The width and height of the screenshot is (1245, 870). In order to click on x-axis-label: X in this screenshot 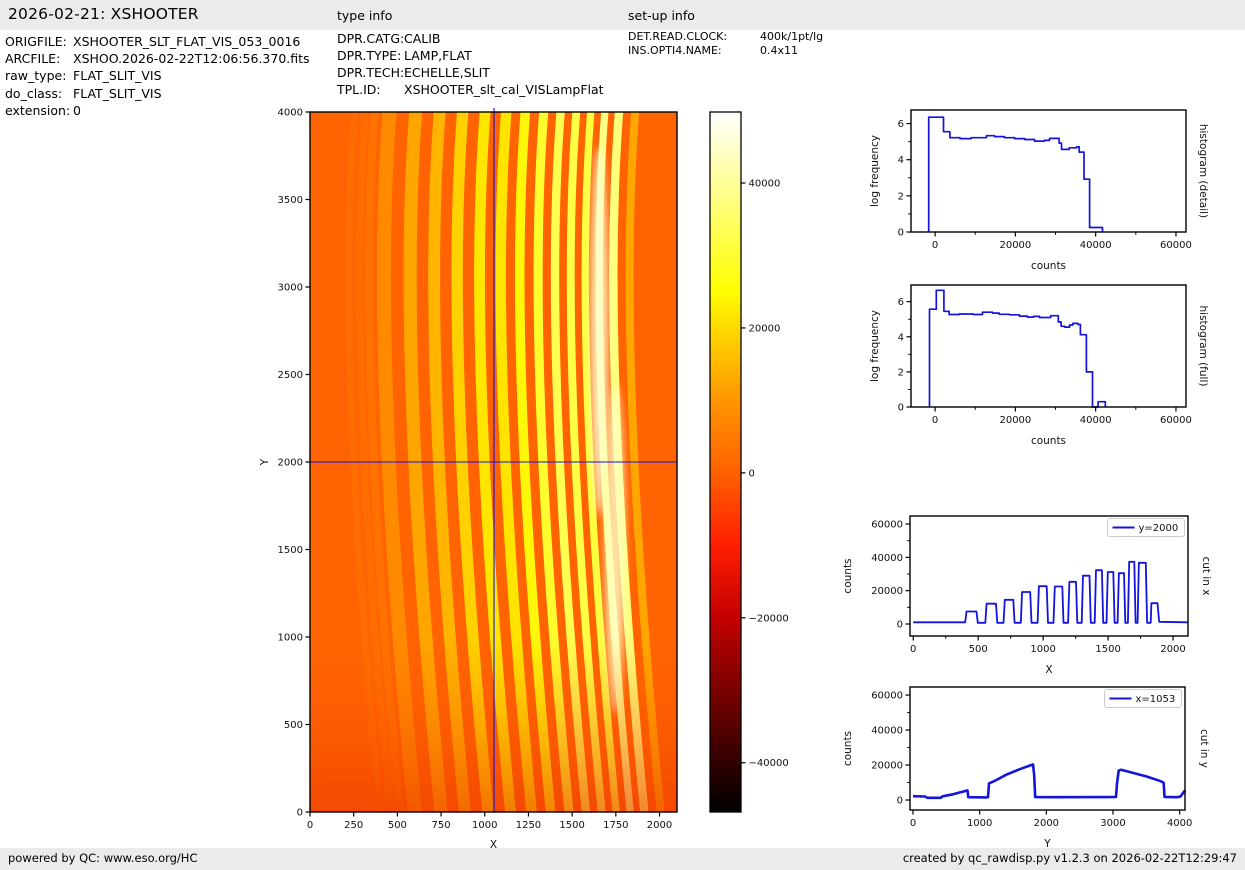, I will do `click(1048, 670)`.